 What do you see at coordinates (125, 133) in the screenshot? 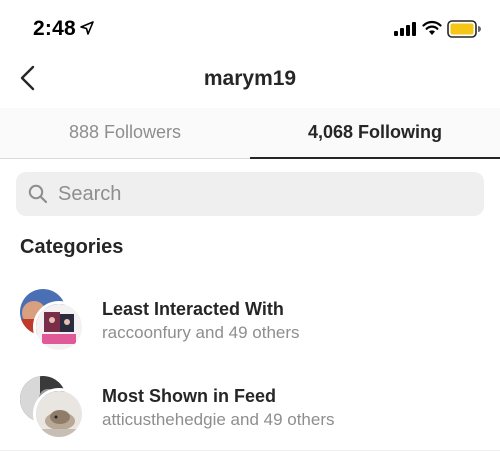
I see `tab-followers: 888 Followers` at bounding box center [125, 133].